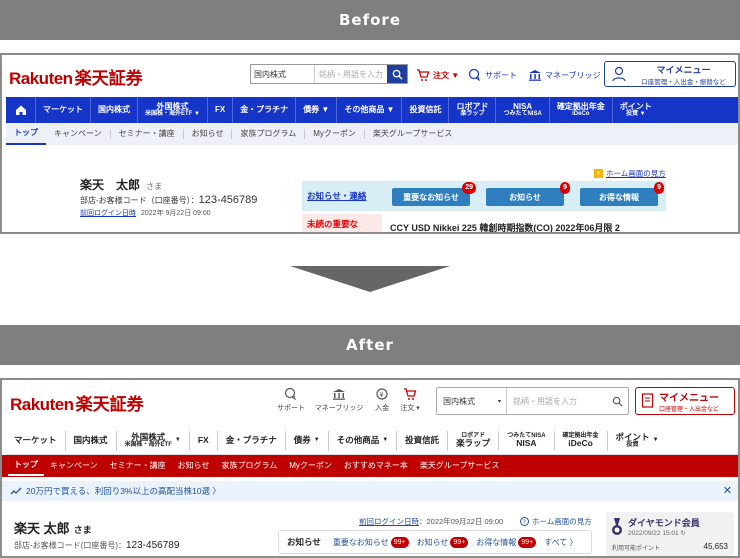 The width and height of the screenshot is (740, 558). Describe the element at coordinates (528, 194) in the screenshot. I see `news-button: お知らせ 9` at that location.